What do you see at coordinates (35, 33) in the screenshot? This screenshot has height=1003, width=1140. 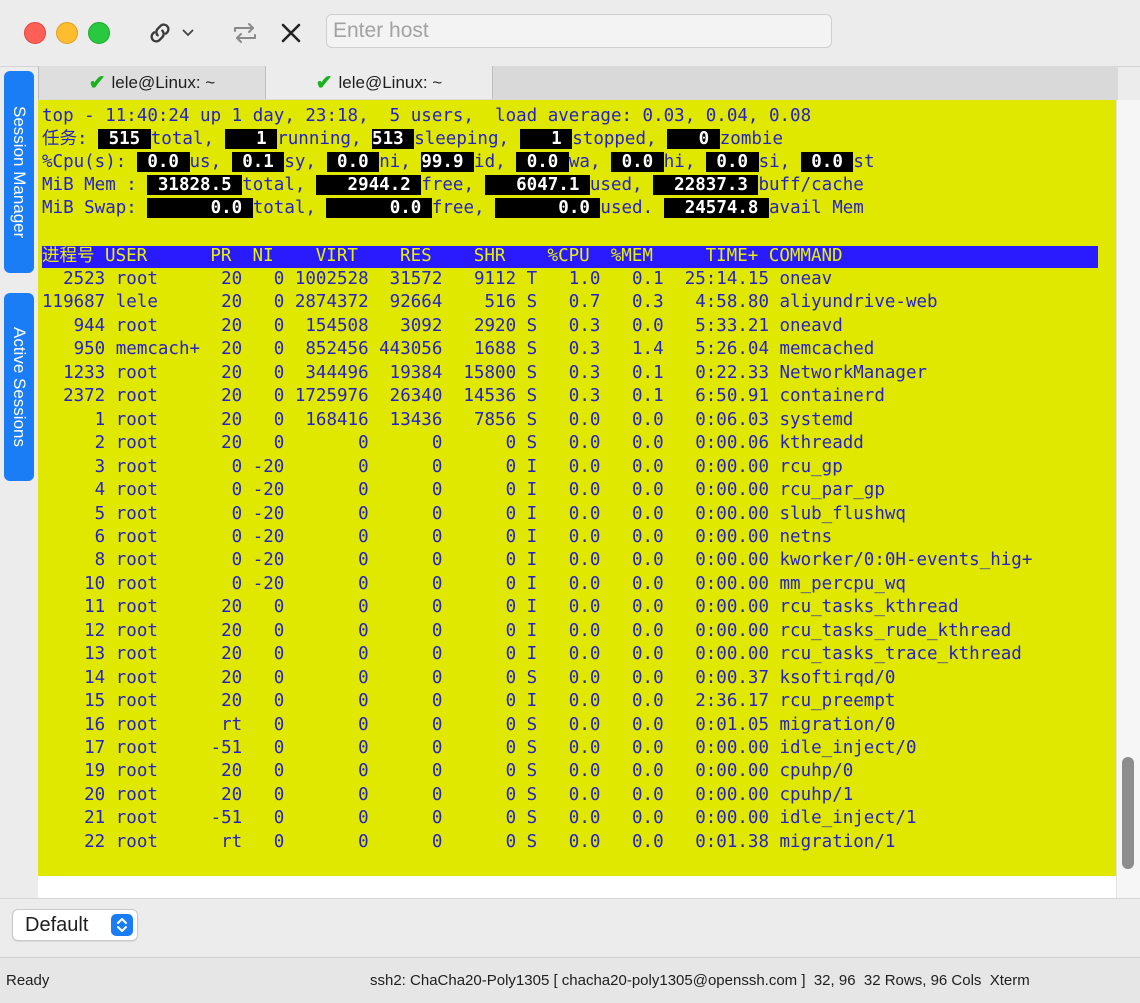 I see `close-window-button` at bounding box center [35, 33].